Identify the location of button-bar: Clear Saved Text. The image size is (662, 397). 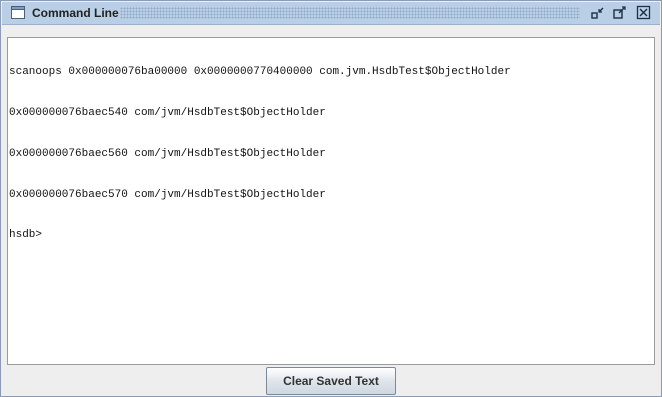
(331, 381).